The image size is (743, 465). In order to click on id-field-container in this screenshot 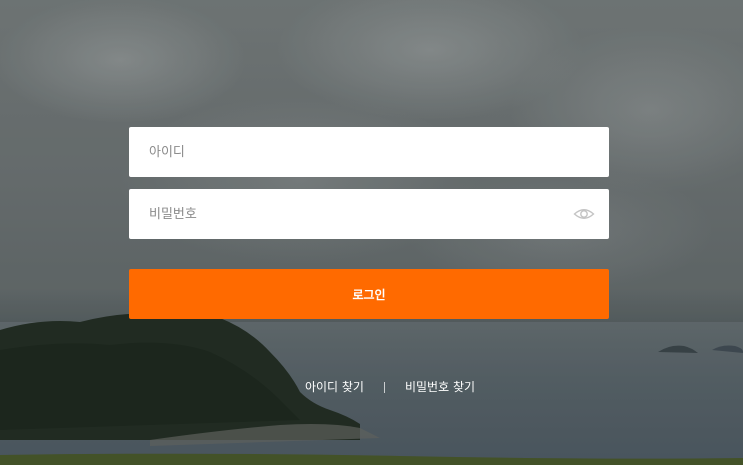, I will do `click(369, 152)`.